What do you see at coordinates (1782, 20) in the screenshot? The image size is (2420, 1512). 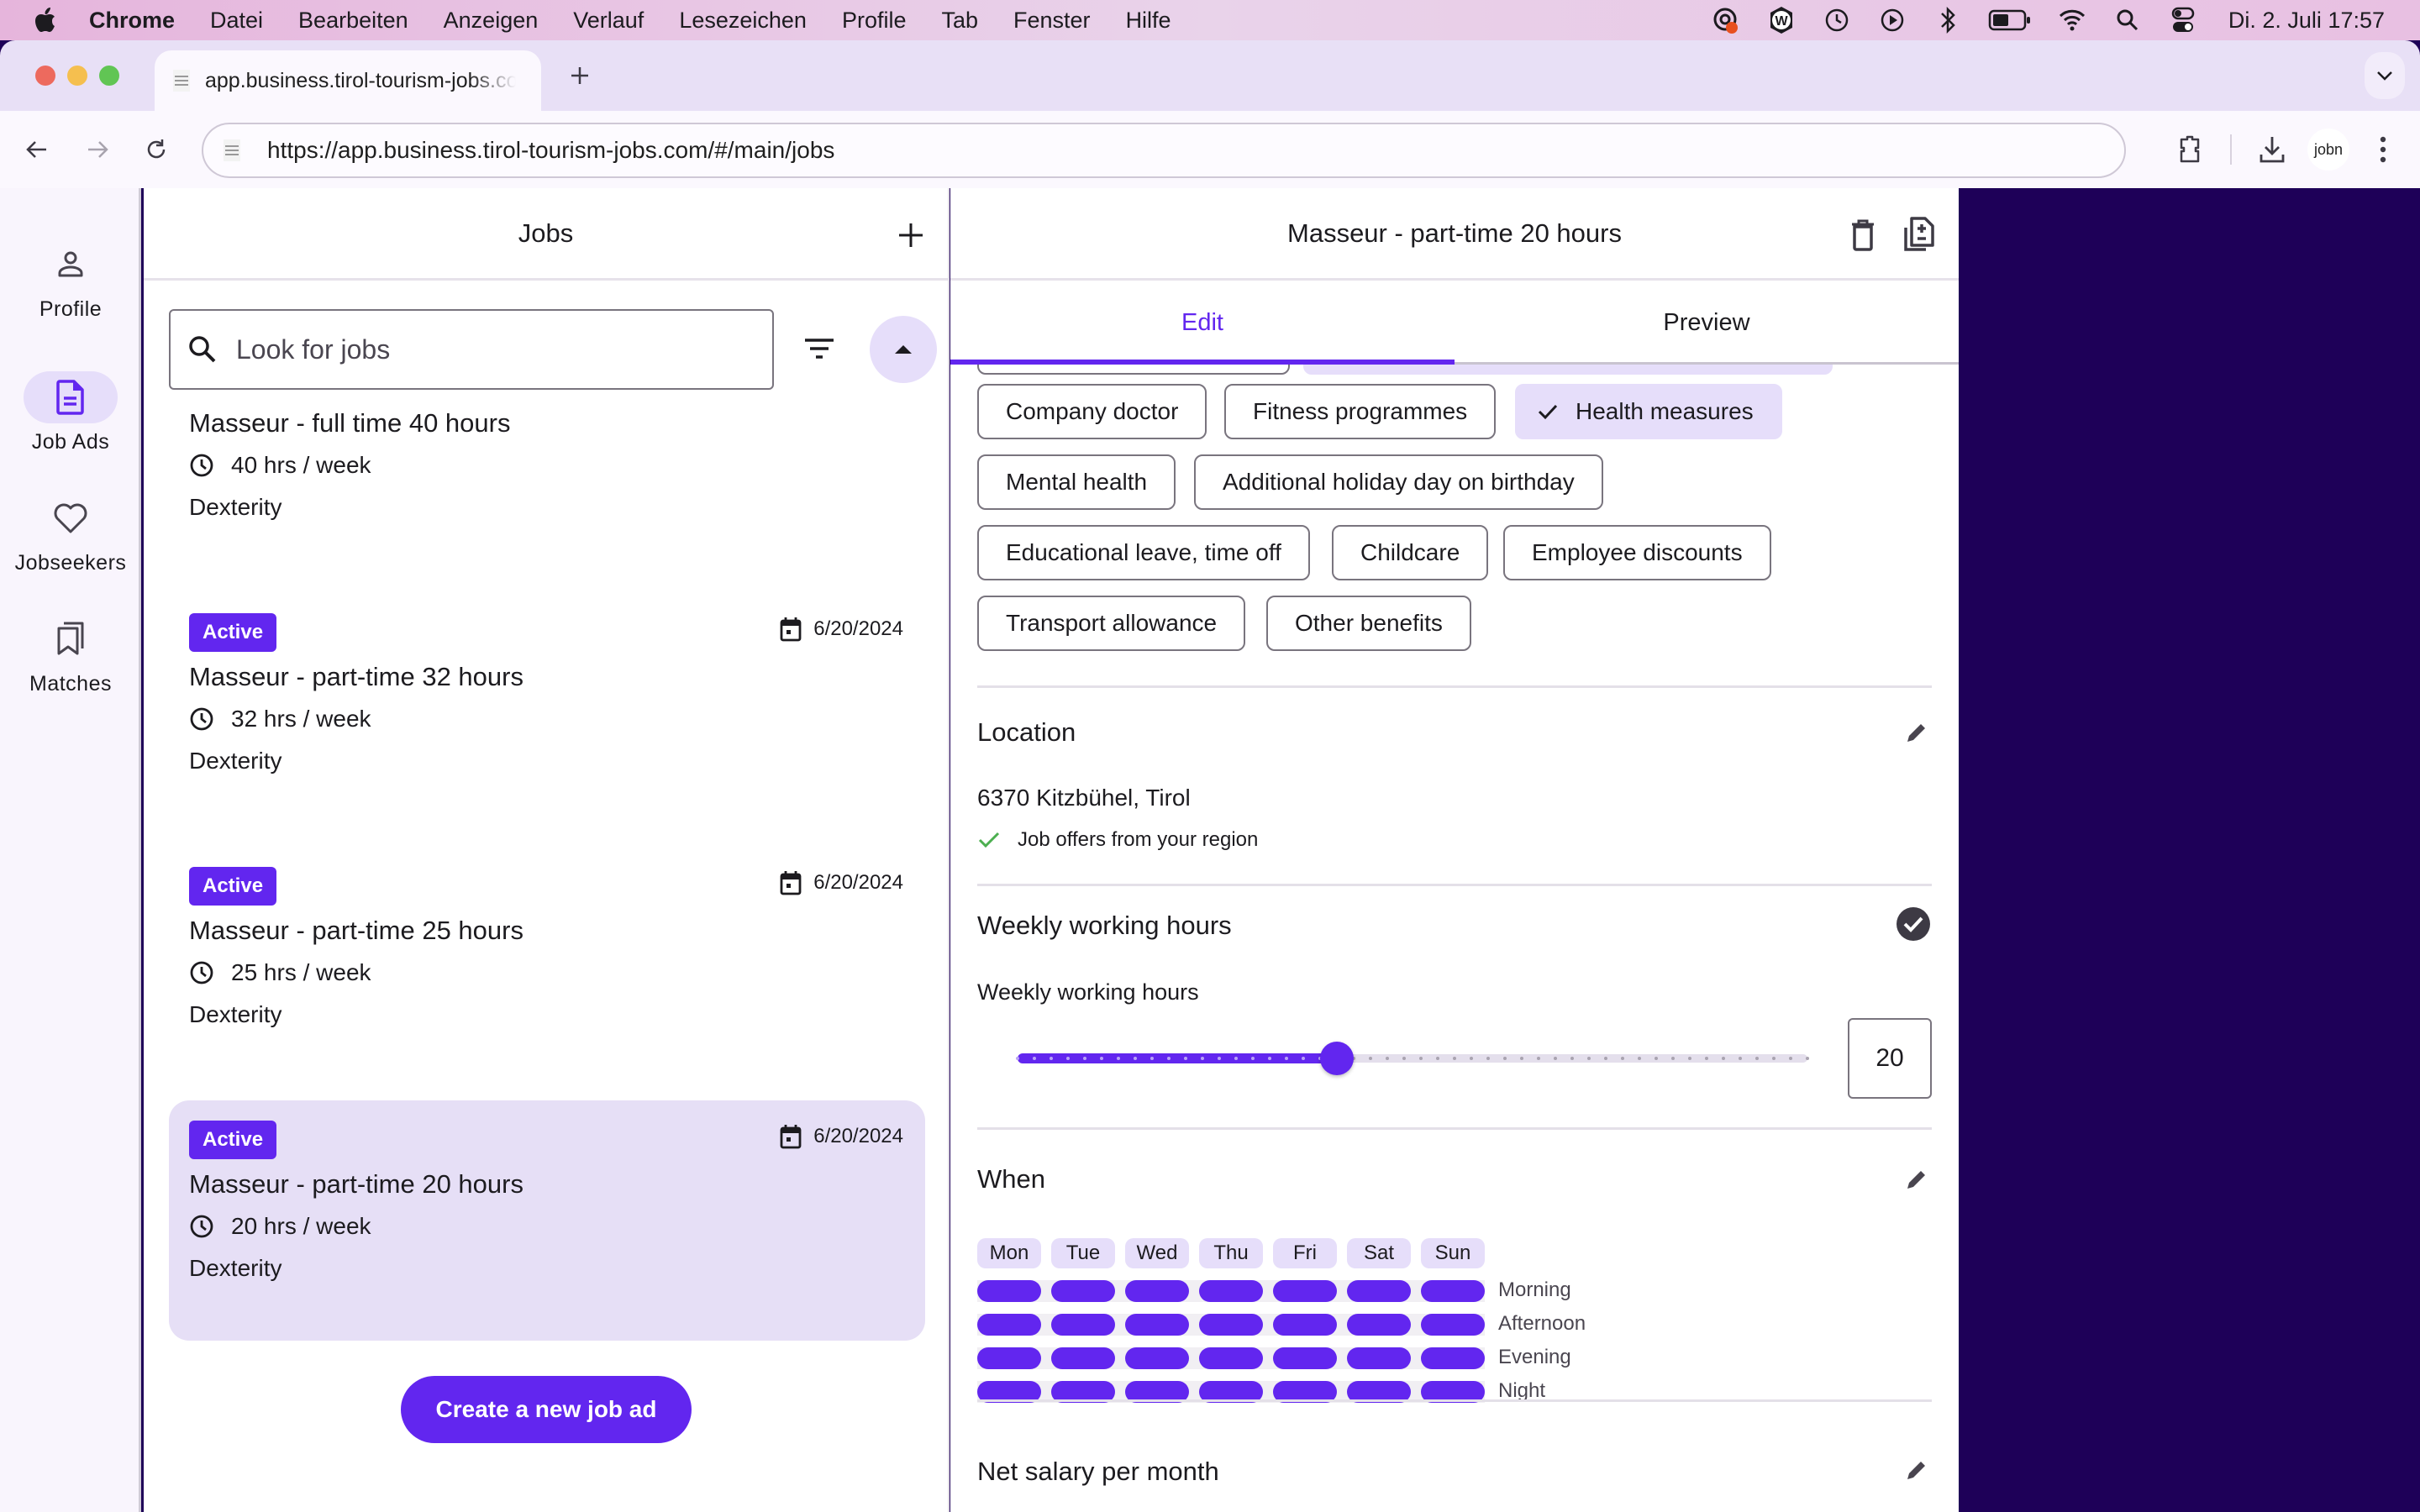 I see `w-icon: W` at bounding box center [1782, 20].